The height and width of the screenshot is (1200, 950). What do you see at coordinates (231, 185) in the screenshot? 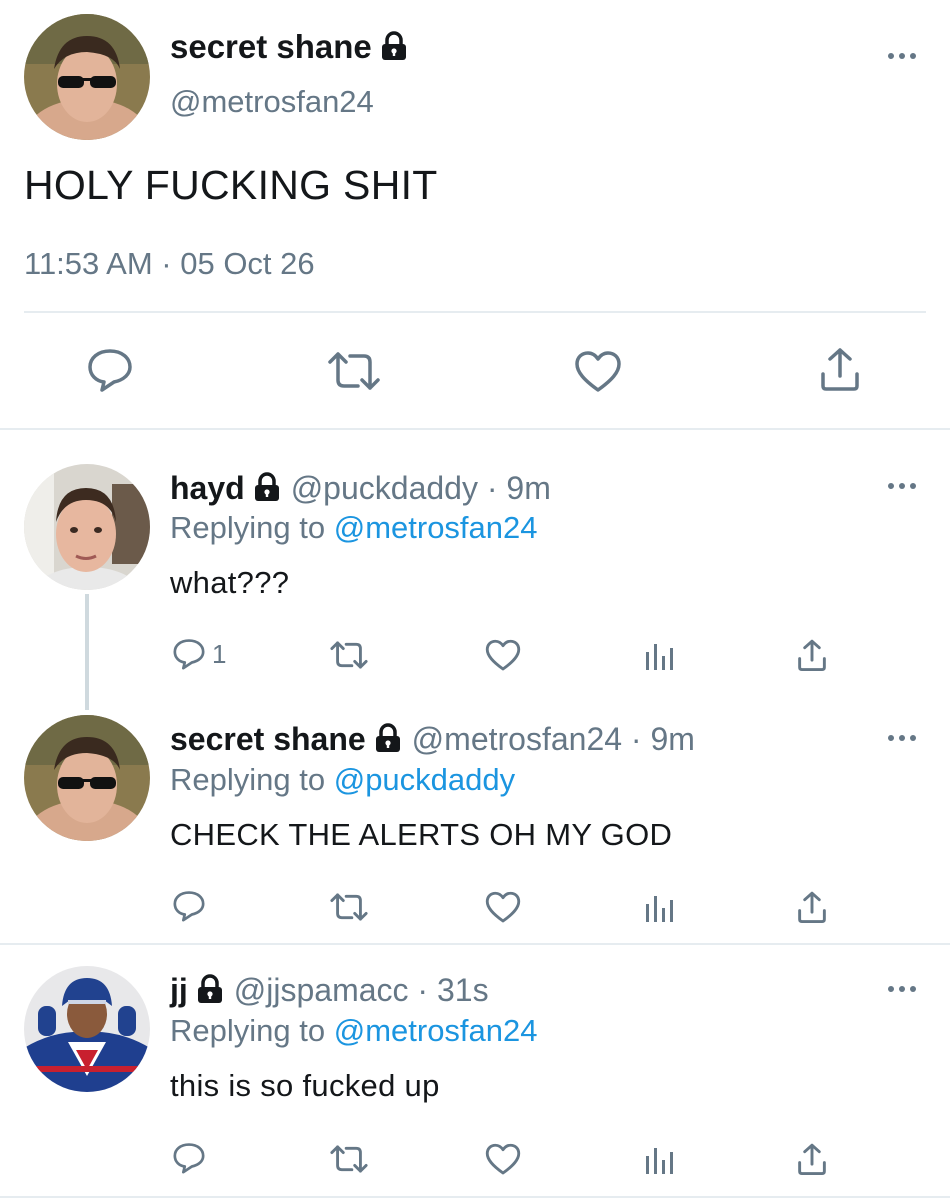
I see `tweet-text: HOLY FUCKING SHIT` at bounding box center [231, 185].